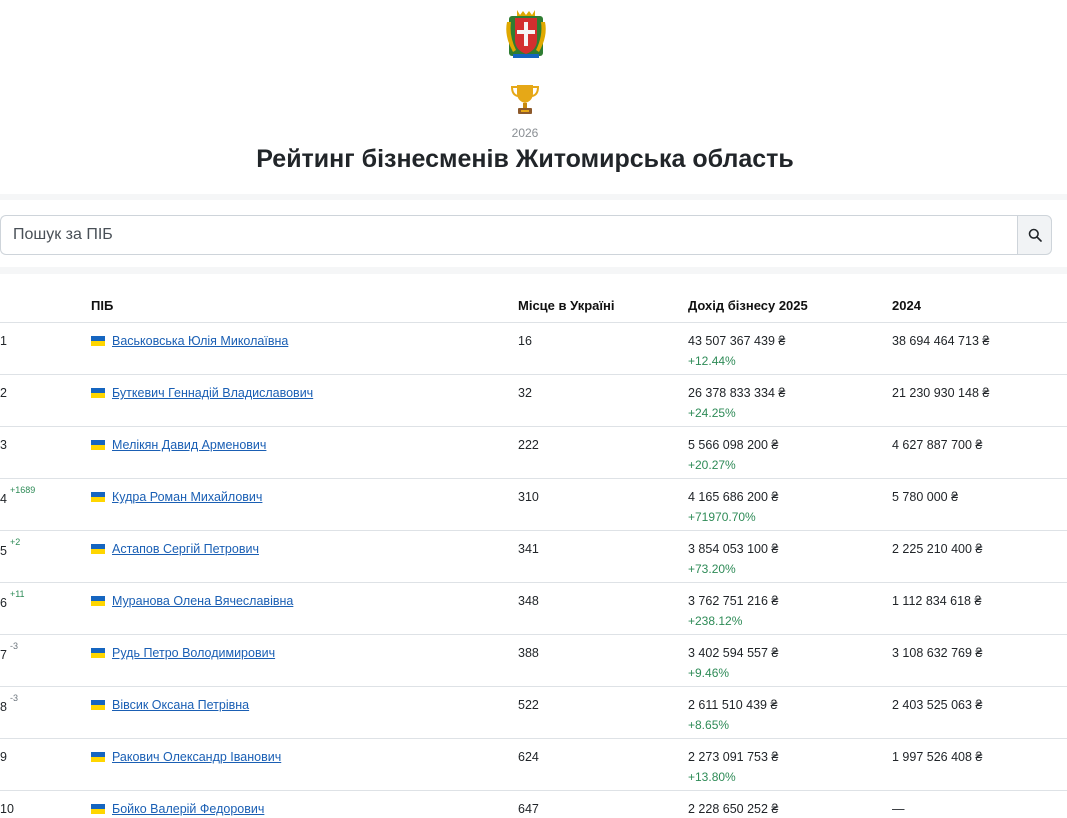 This screenshot has width=1067, height=818. I want to click on name-cell: Бойко Валерій Федорович, so click(177, 809).